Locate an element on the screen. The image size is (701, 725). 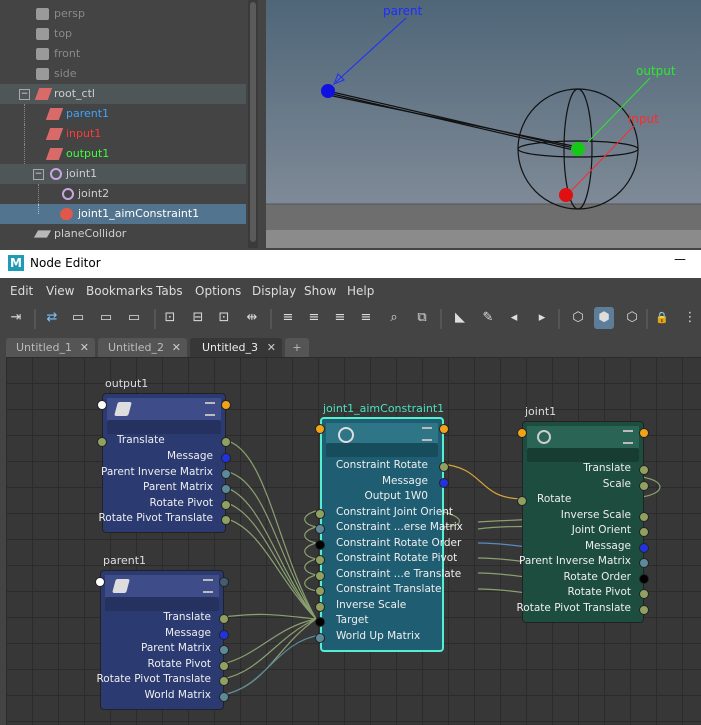
parent-locator is located at coordinates (328, 91).